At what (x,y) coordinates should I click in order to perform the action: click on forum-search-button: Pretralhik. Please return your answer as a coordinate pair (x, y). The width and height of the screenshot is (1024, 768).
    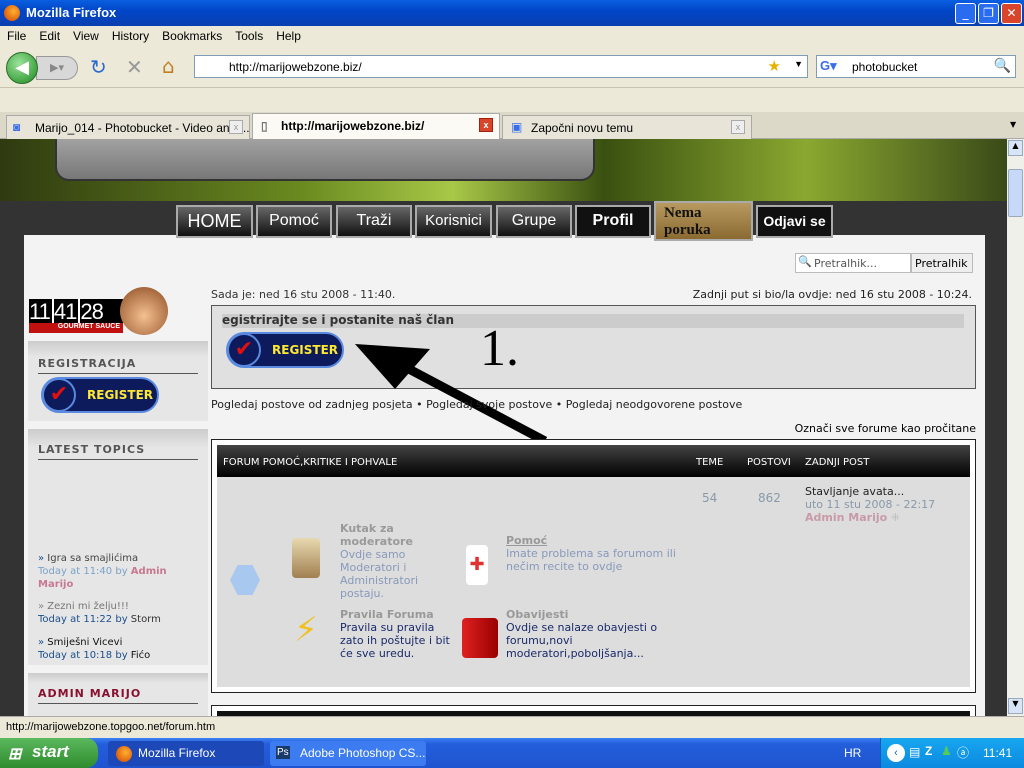
    Looking at the image, I should click on (942, 263).